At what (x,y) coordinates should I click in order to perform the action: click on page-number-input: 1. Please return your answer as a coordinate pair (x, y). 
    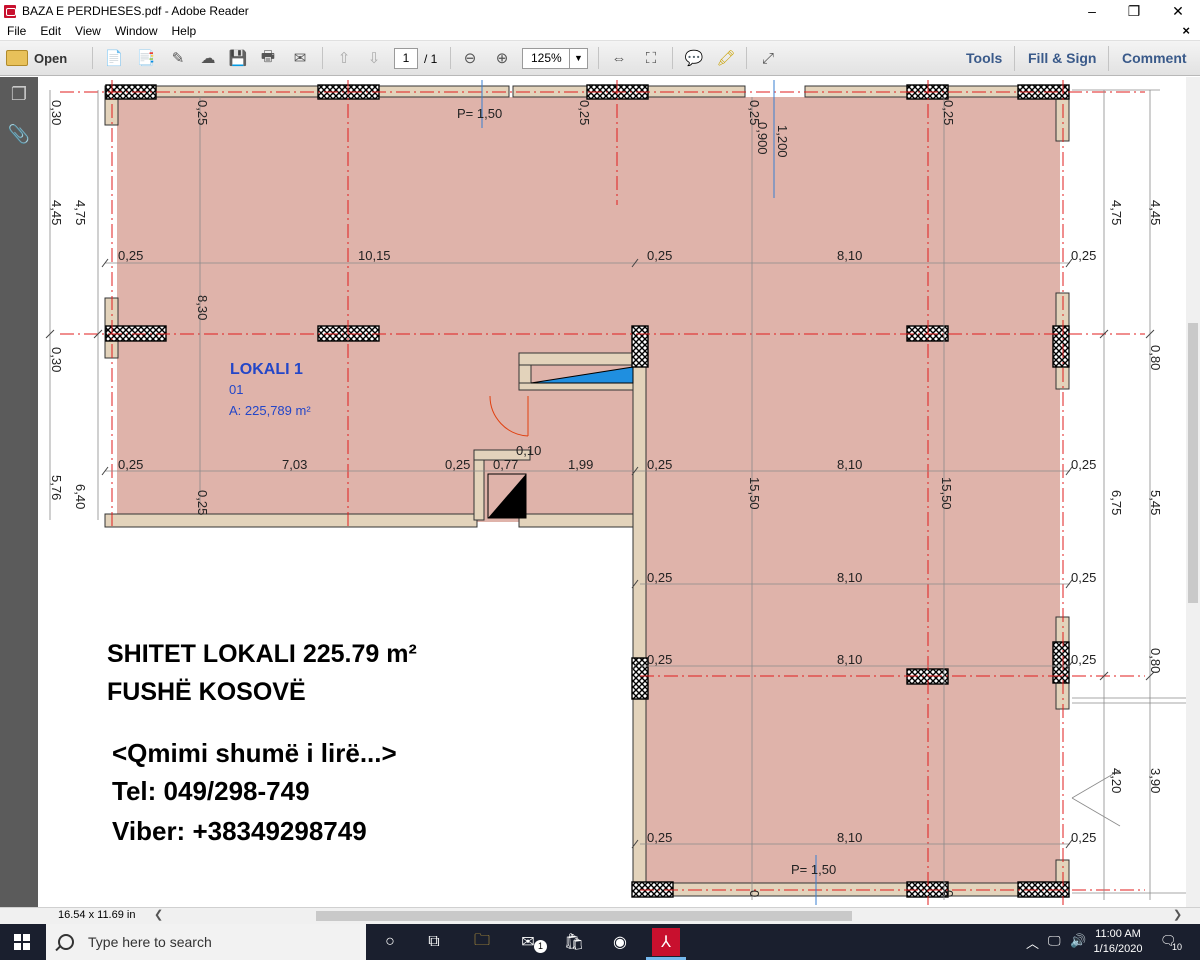
    Looking at the image, I should click on (406, 58).